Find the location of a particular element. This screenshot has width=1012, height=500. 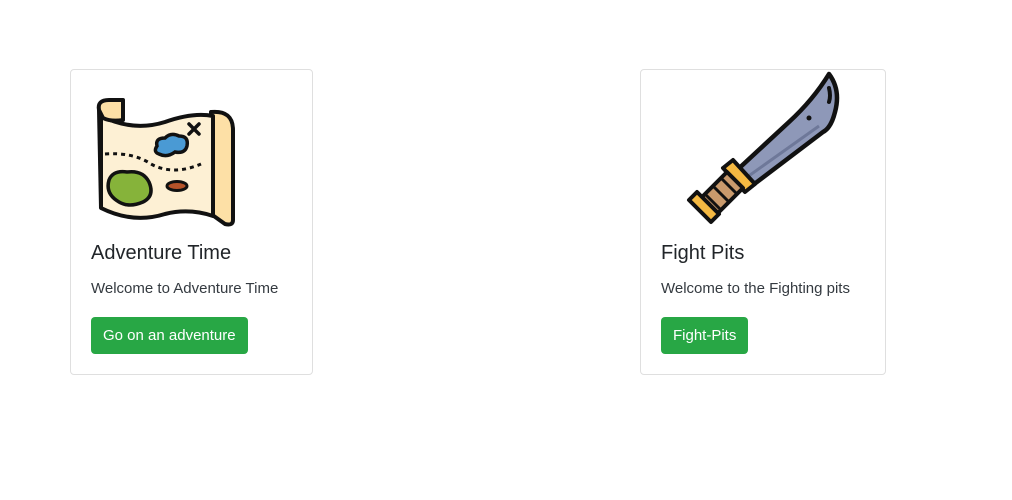

treasure-map-icon is located at coordinates (165, 162).